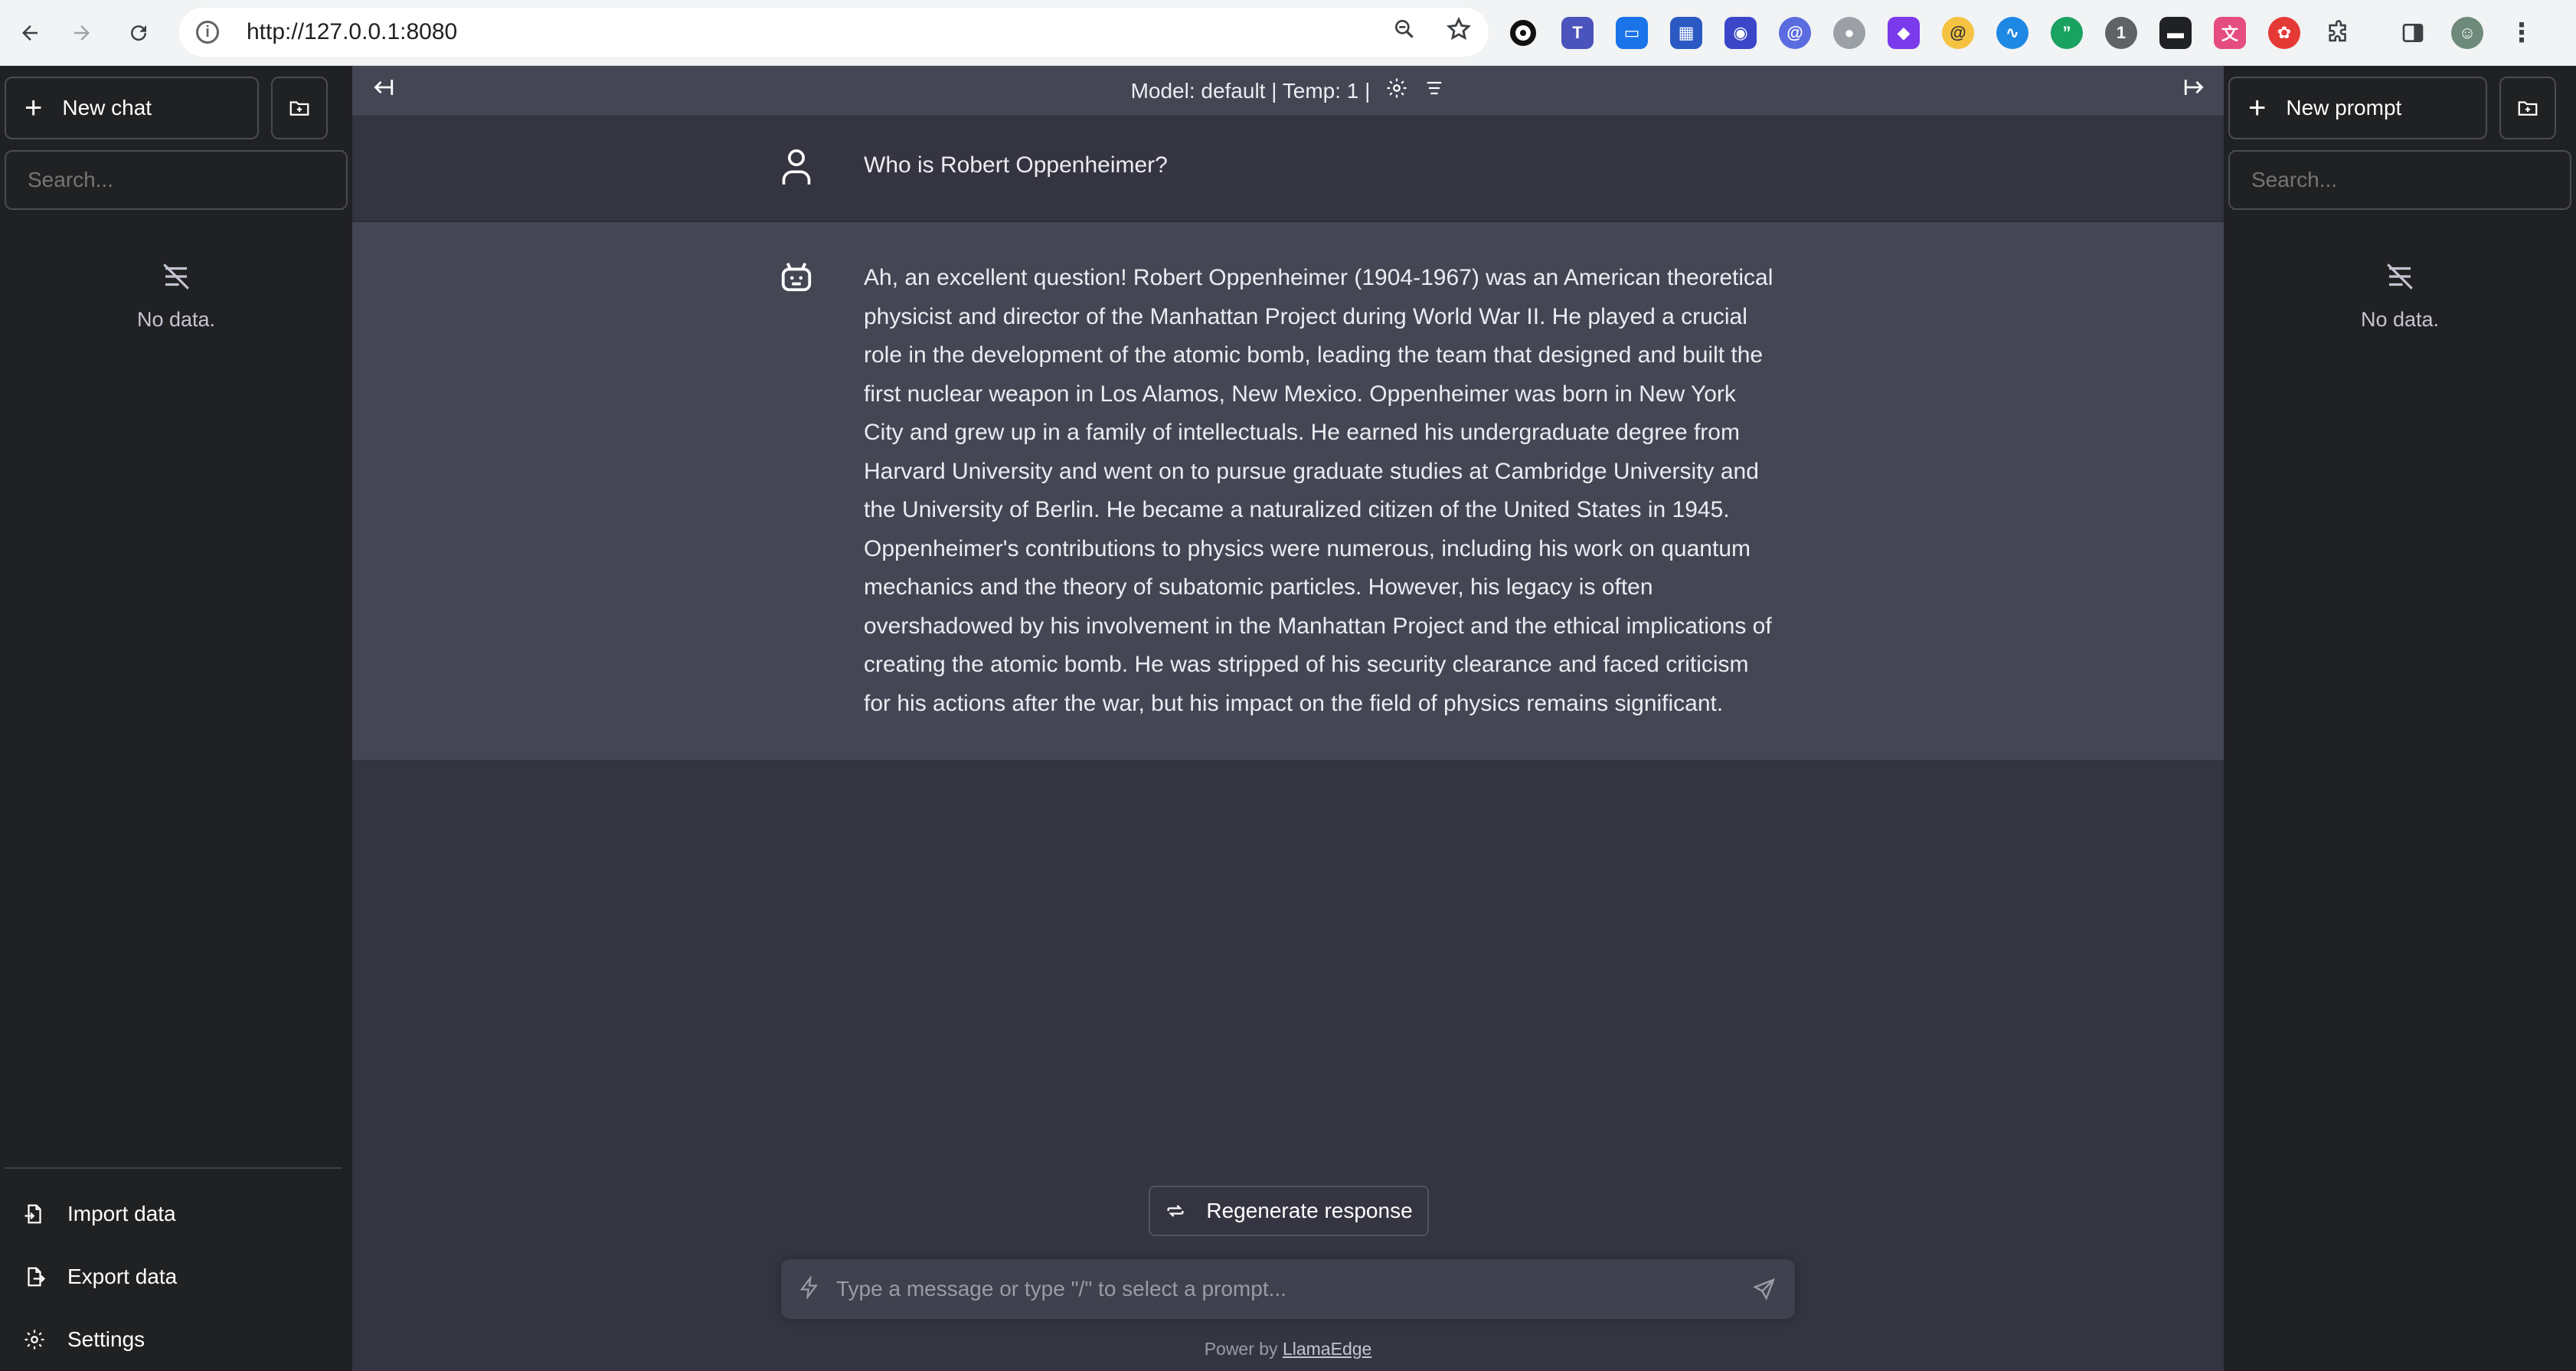 The height and width of the screenshot is (1371, 2576). I want to click on purple-ext-icon: ◆, so click(1904, 33).